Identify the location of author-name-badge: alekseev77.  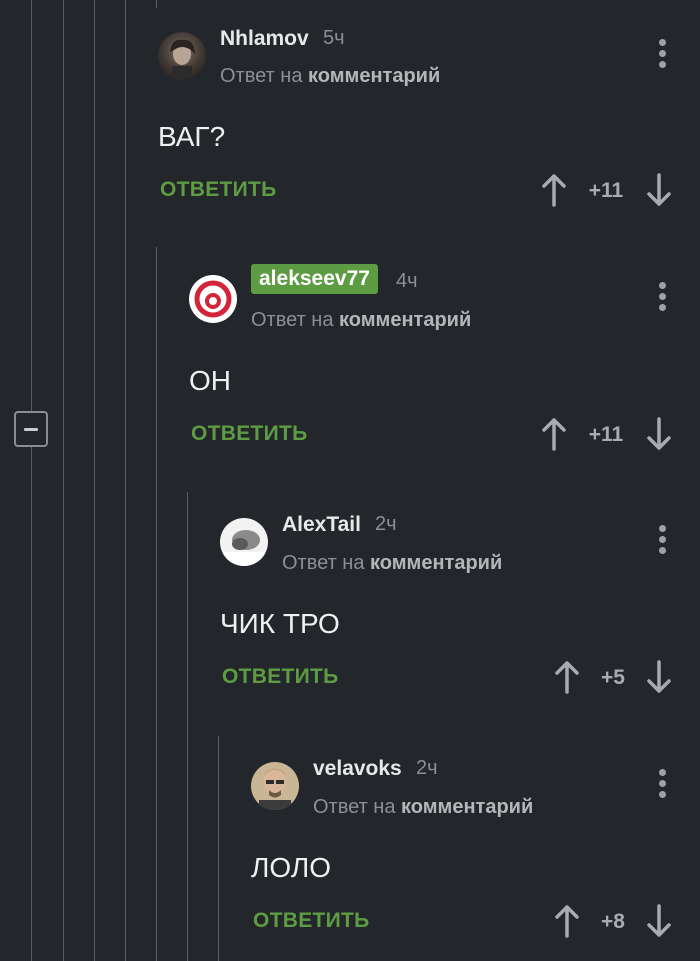
(314, 279).